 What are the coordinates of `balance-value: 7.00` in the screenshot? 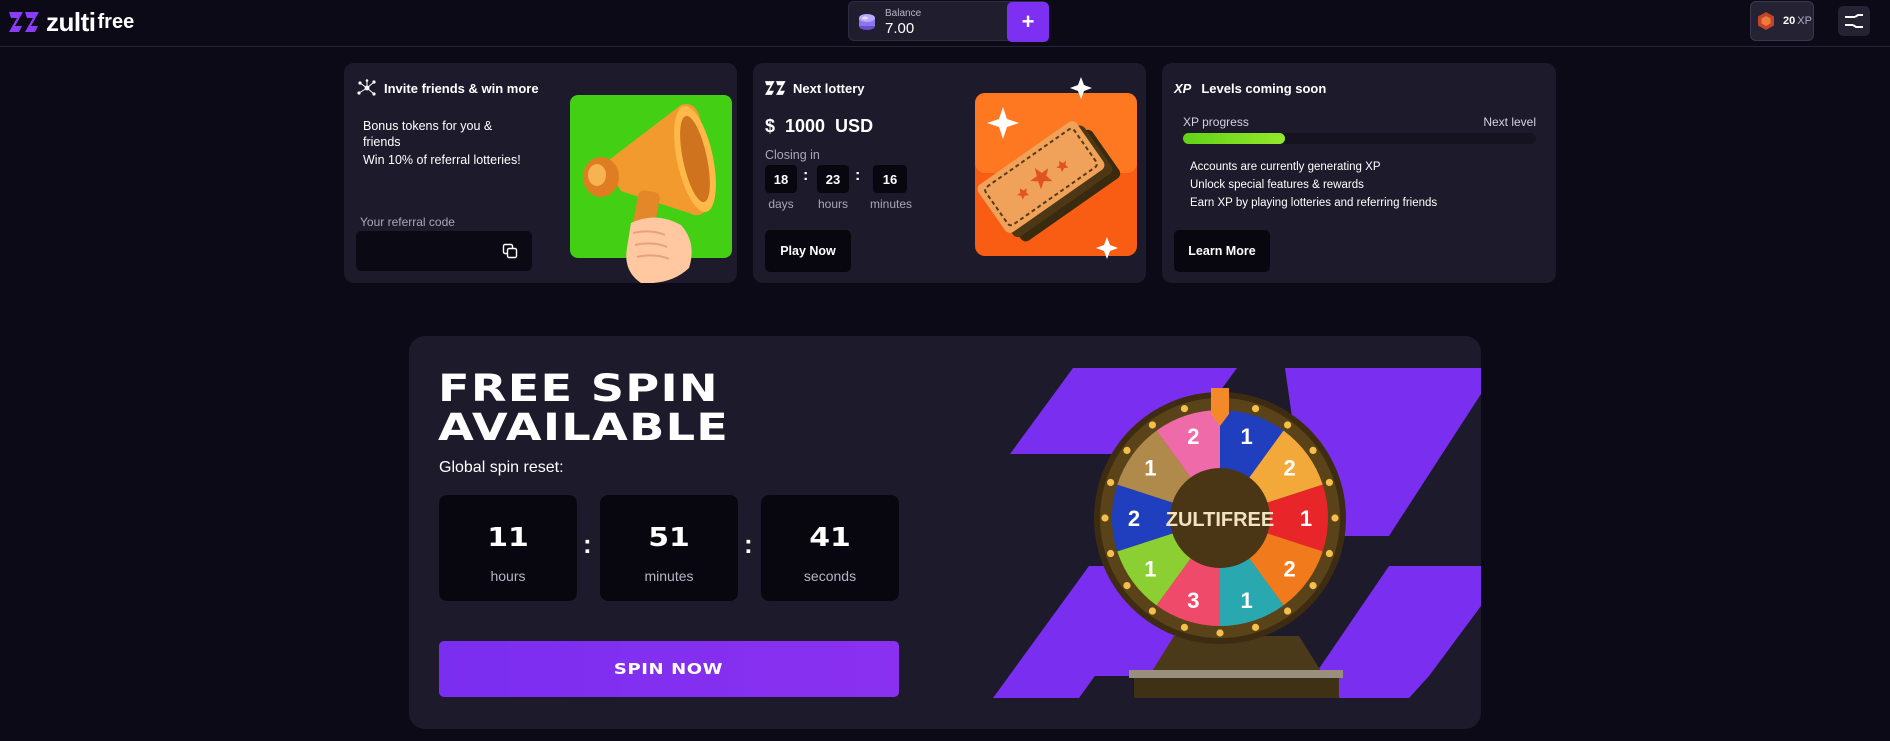 It's located at (900, 28).